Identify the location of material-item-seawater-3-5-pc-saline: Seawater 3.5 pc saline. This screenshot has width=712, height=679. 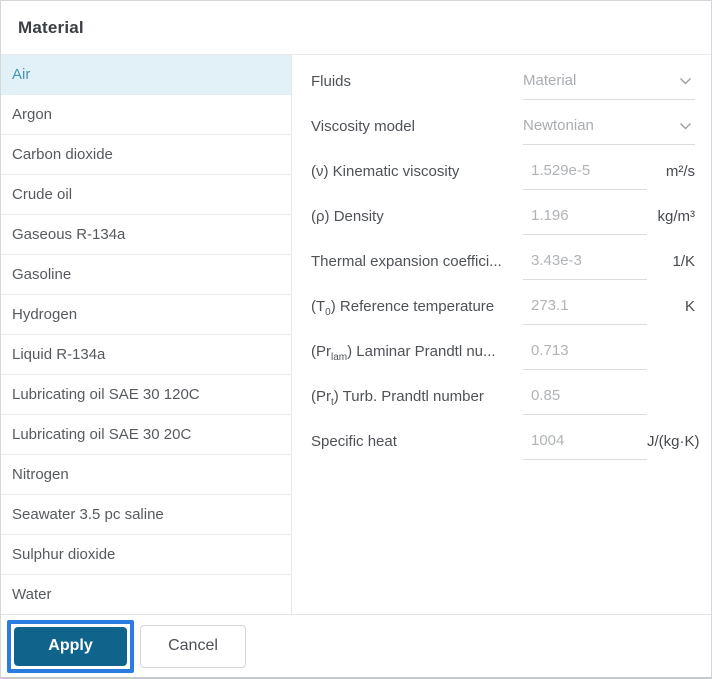
(146, 515).